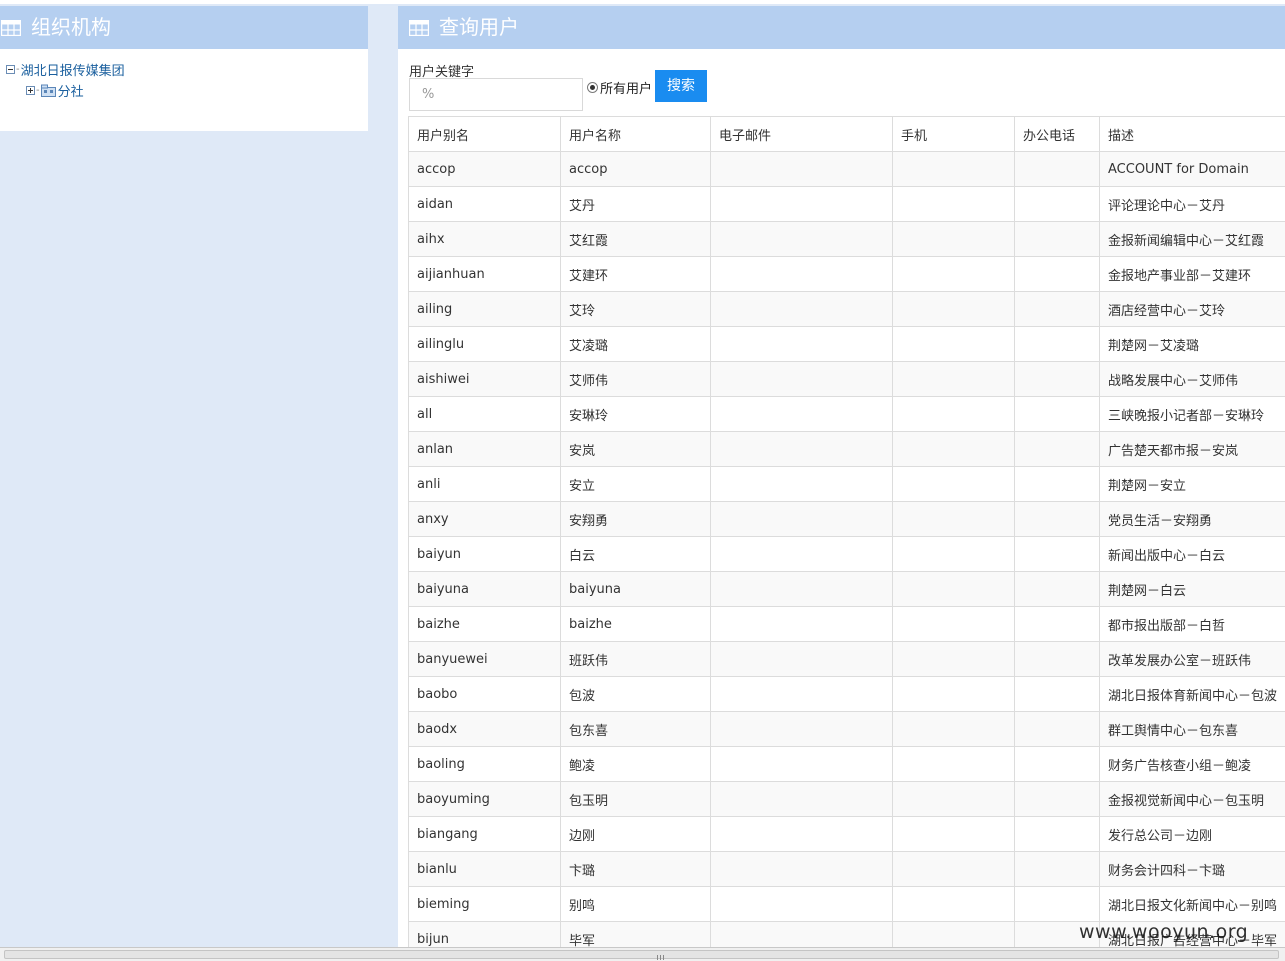  What do you see at coordinates (71, 27) in the screenshot?
I see `org-panel-title: 组织机构` at bounding box center [71, 27].